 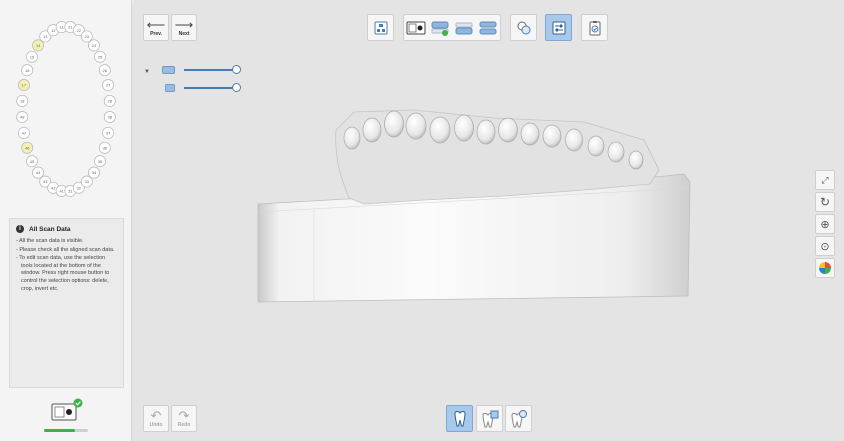 I want to click on tooth-select-button, so click(x=459, y=418).